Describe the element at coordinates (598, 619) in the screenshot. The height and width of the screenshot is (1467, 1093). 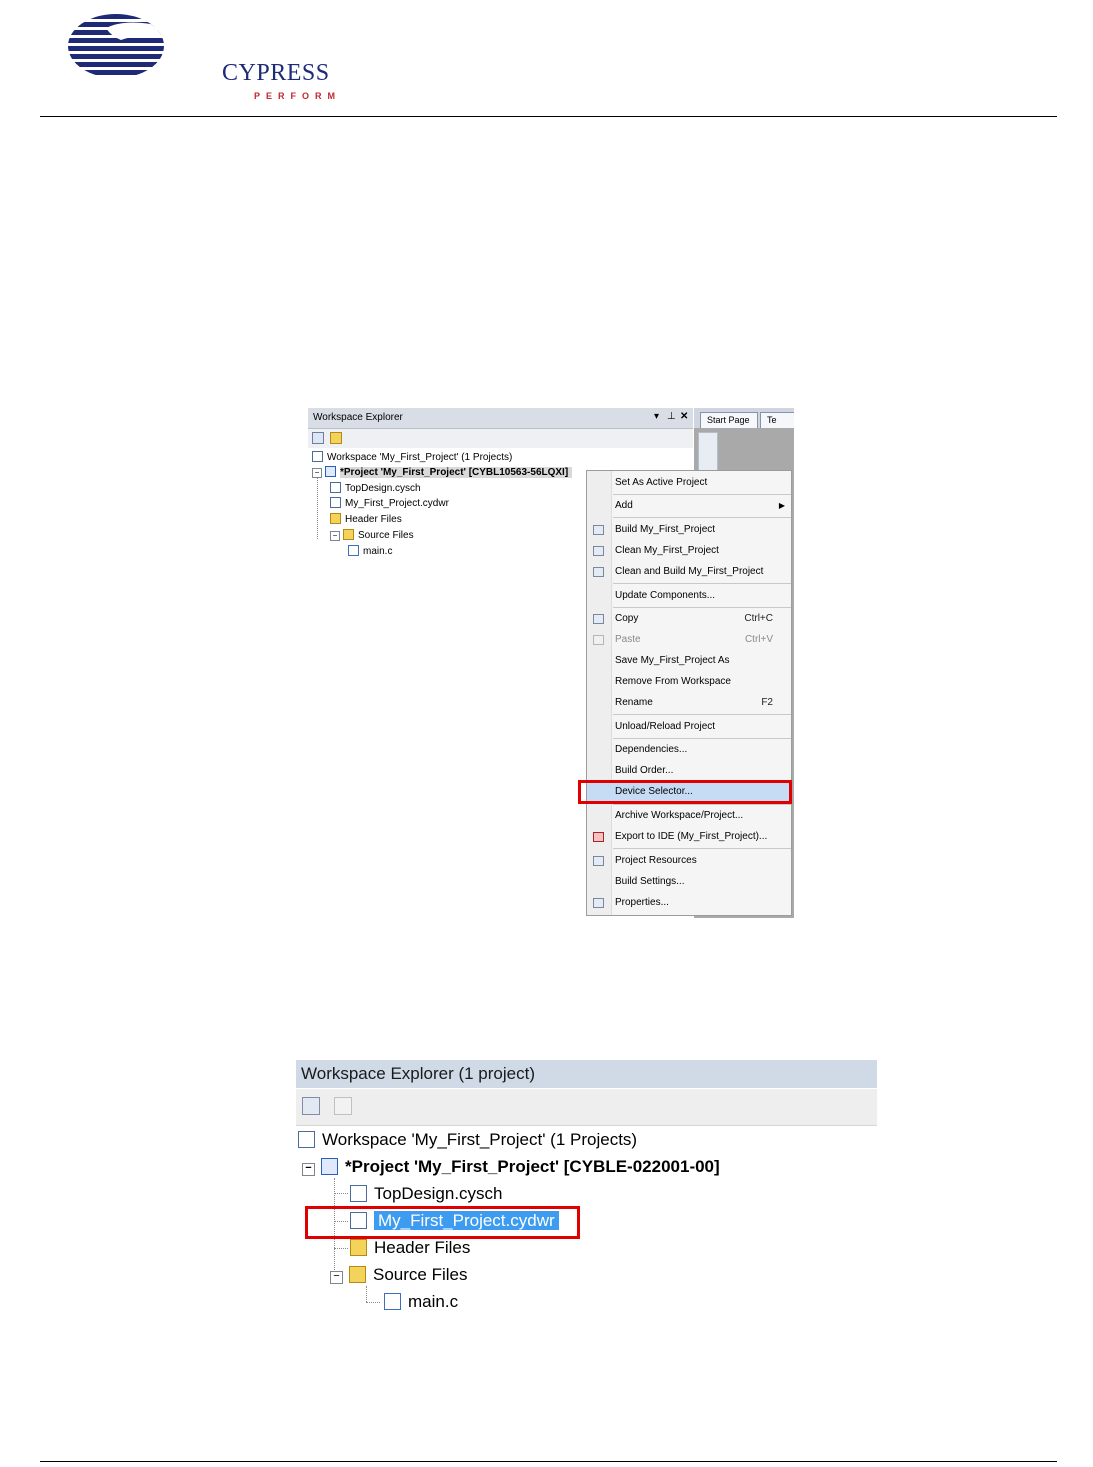
I see `copy-icon` at that location.